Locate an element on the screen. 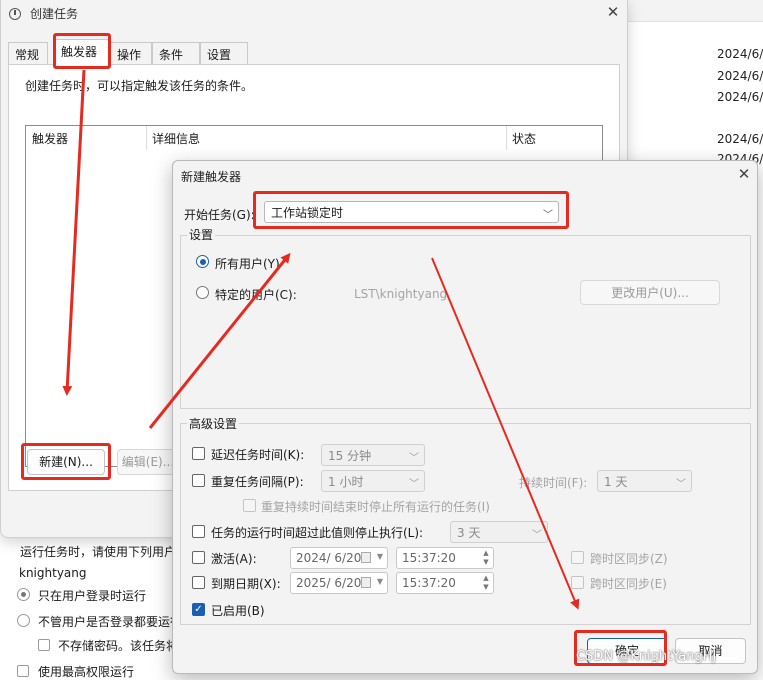 This screenshot has height=680, width=763. arrow-new-button-to-begin-task is located at coordinates (219, 340).